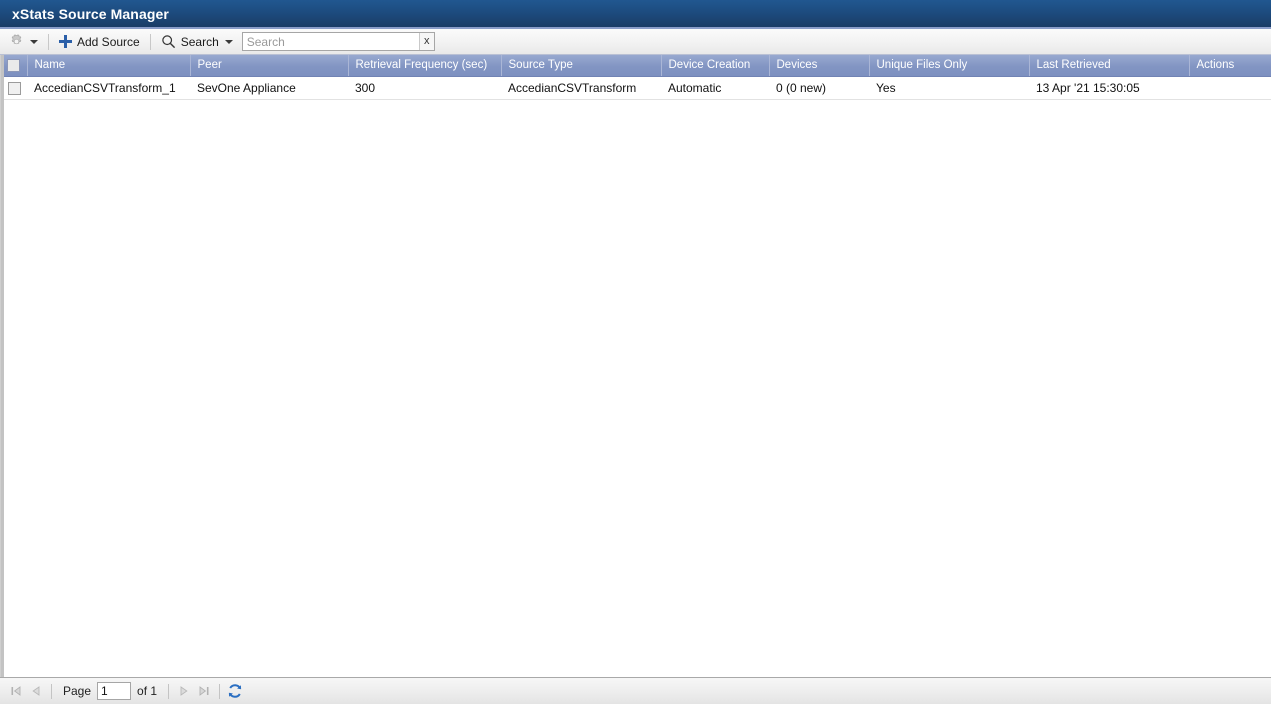 This screenshot has height=704, width=1271. I want to click on previous-page-button, so click(36, 691).